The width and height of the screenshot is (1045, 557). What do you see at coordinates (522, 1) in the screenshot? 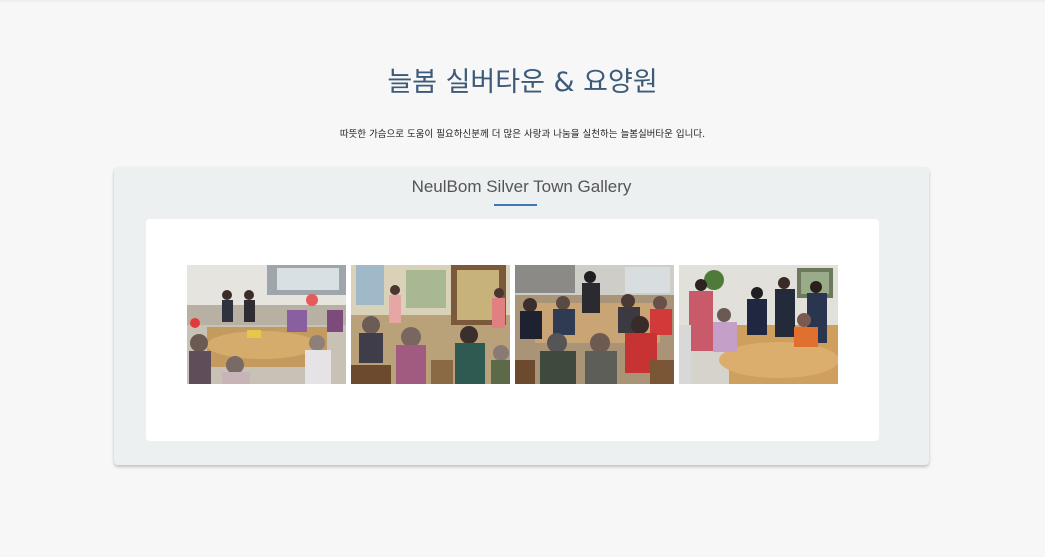
I see `top-divider` at bounding box center [522, 1].